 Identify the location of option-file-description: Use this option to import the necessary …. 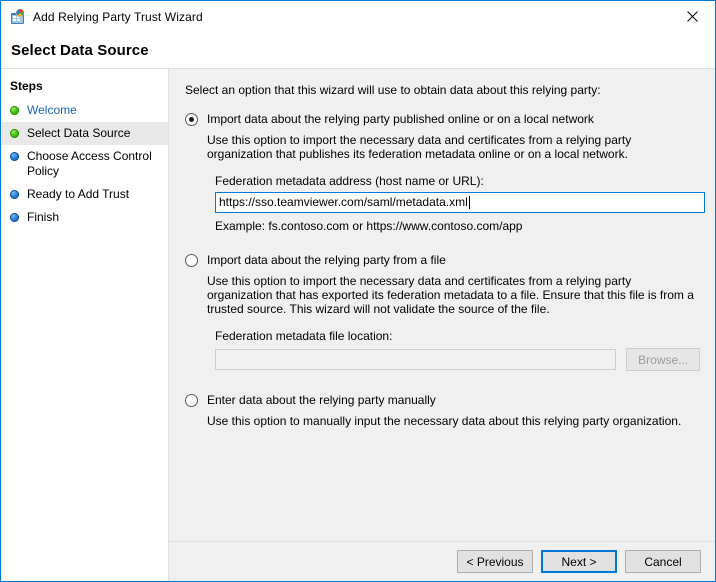
(450, 295).